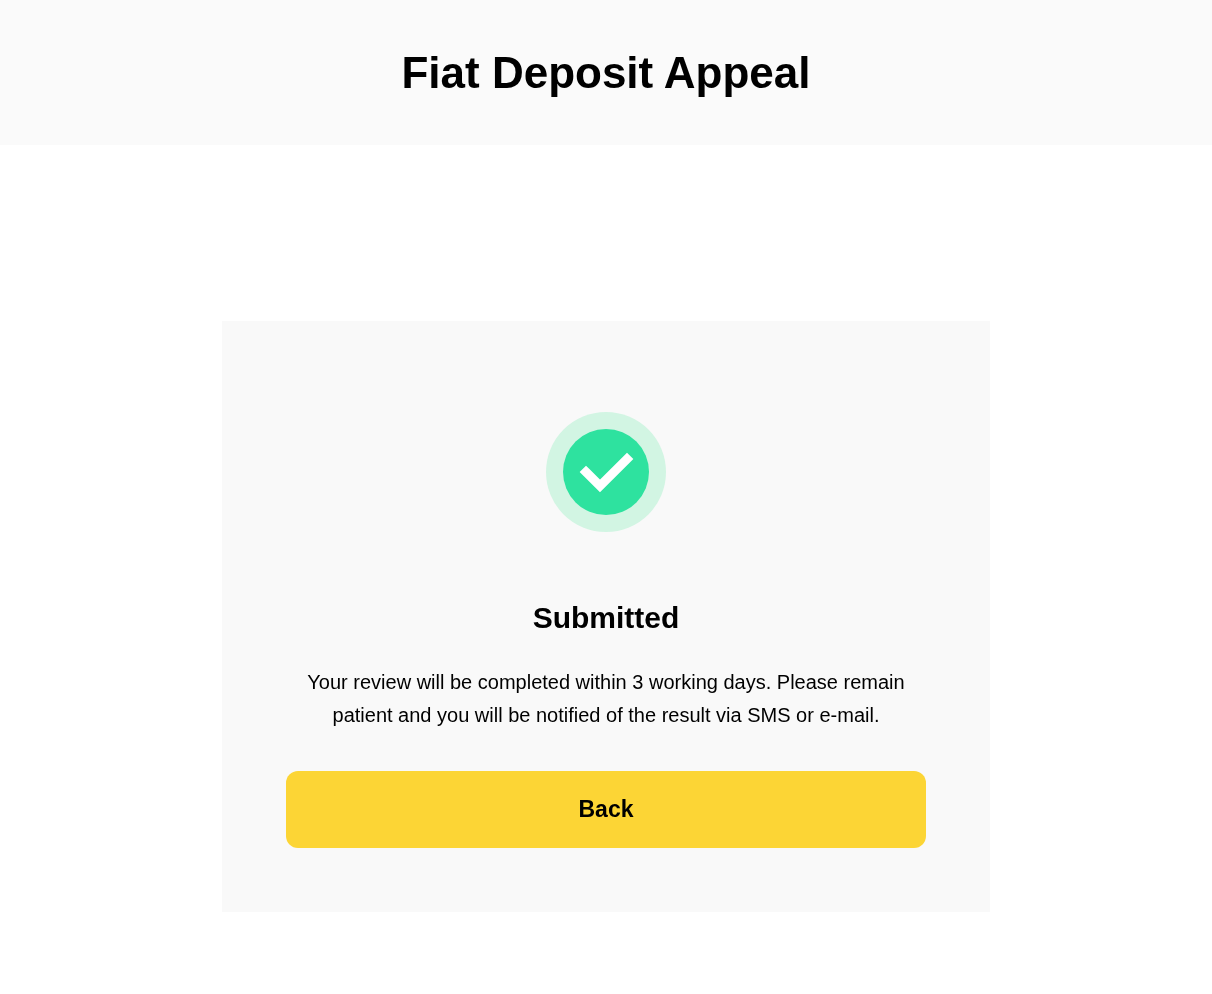  Describe the element at coordinates (606, 72) in the screenshot. I see `page-title: Fiat Deposit Appeal` at that location.